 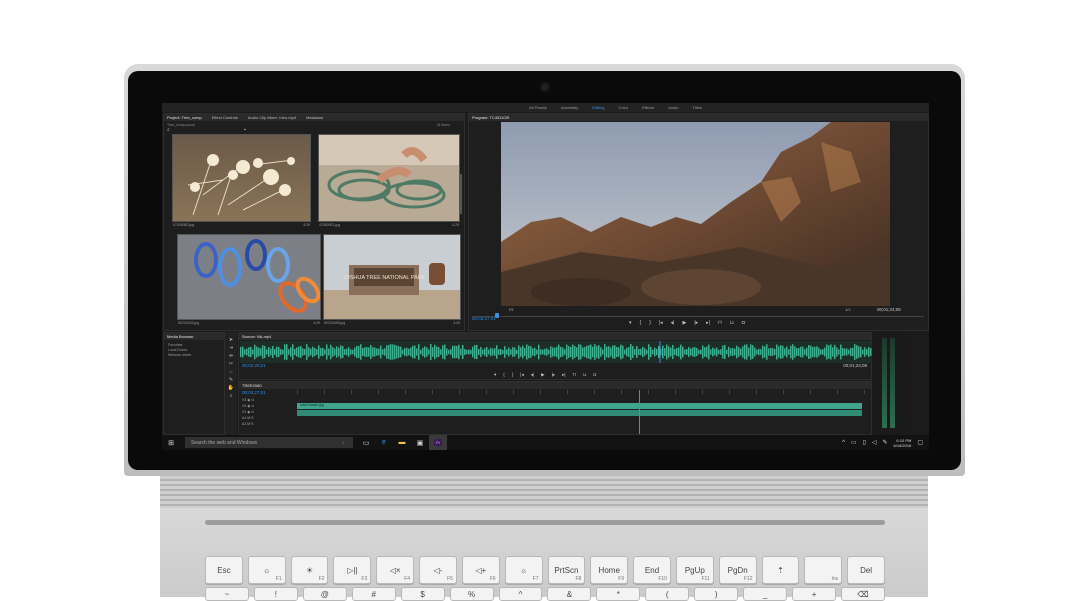 I want to click on keyboard-key: ▷|| F3, so click(x=352, y=570).